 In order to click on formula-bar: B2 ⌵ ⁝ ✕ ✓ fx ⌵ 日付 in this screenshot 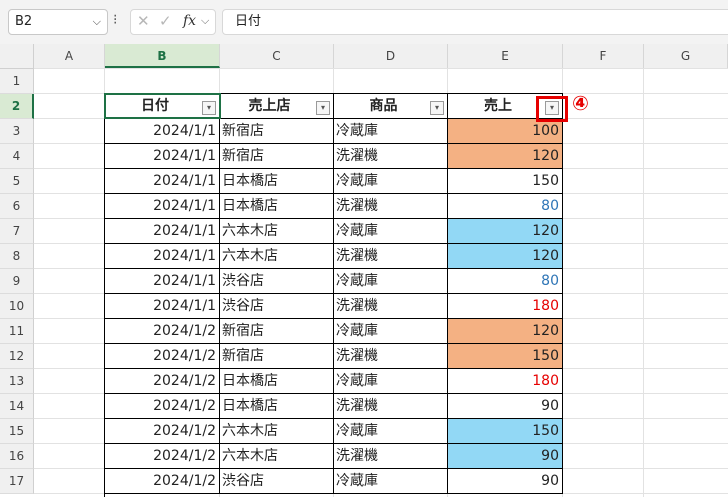, I will do `click(364, 22)`.